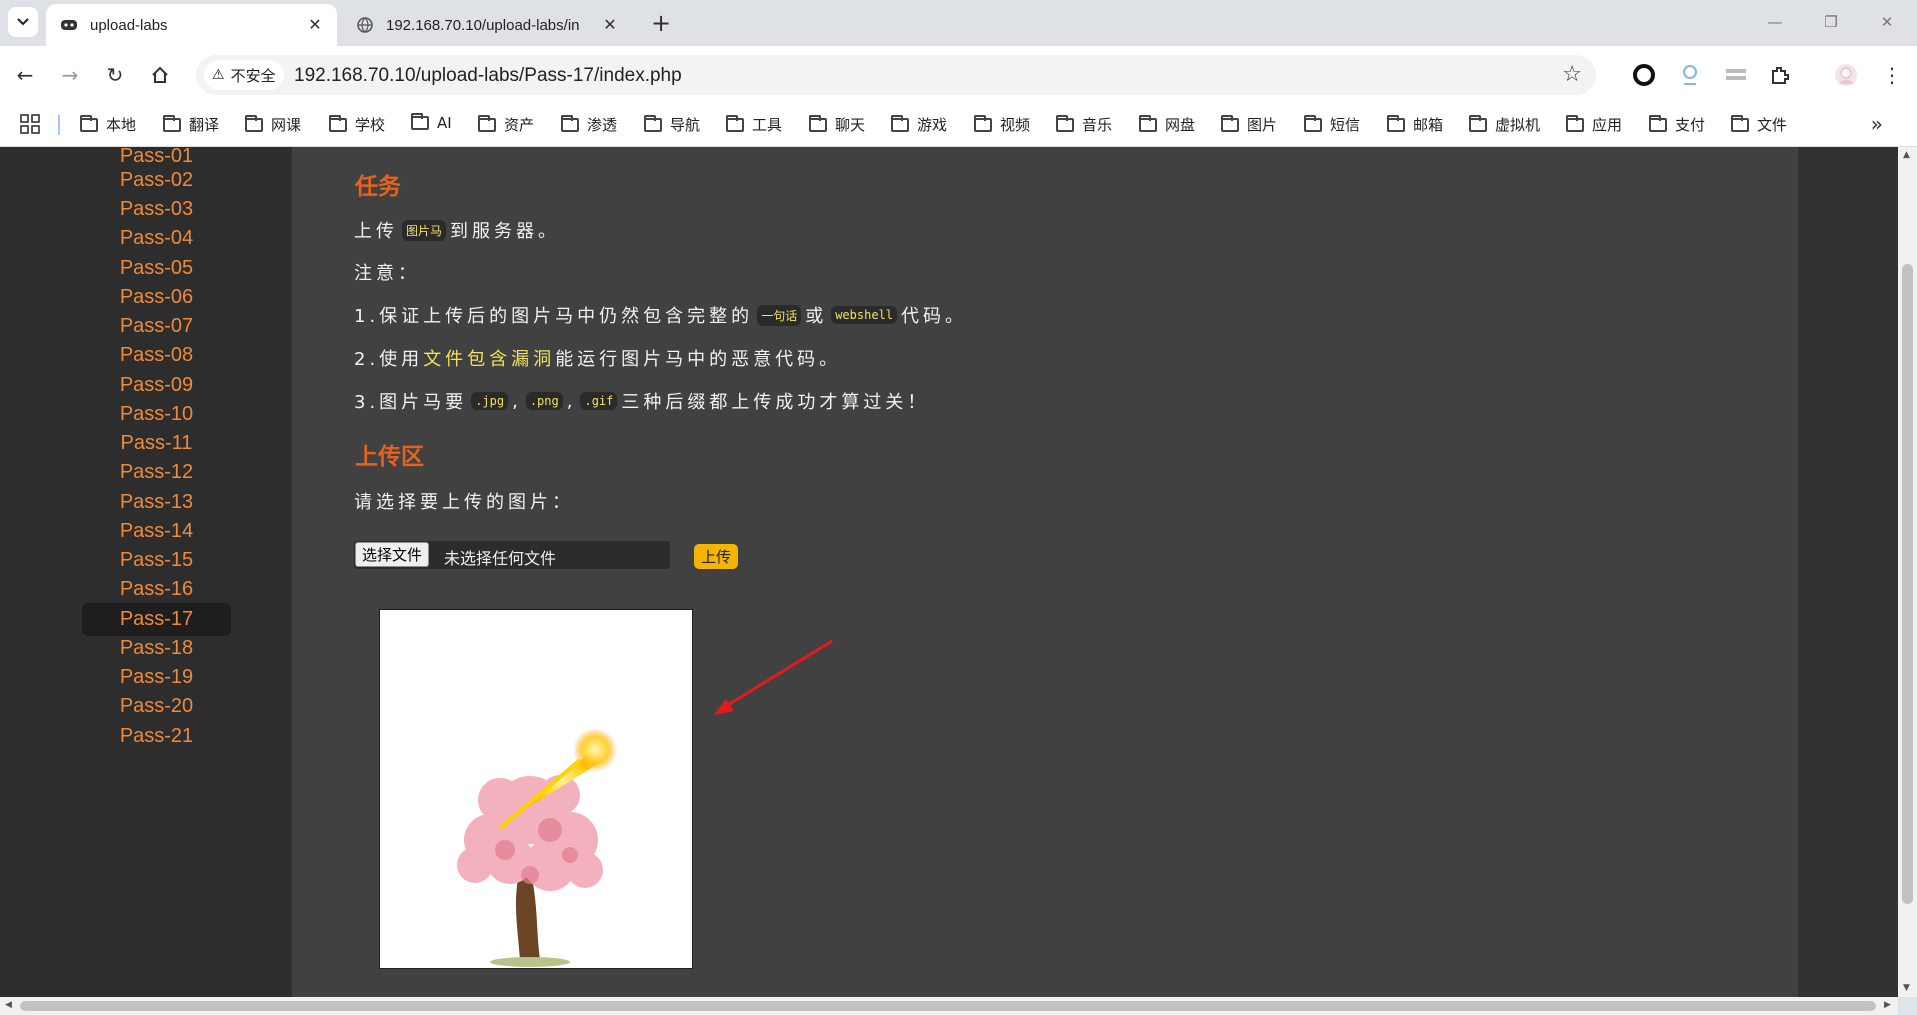  Describe the element at coordinates (685, 125) in the screenshot. I see `bookmark-label: 导航` at that location.